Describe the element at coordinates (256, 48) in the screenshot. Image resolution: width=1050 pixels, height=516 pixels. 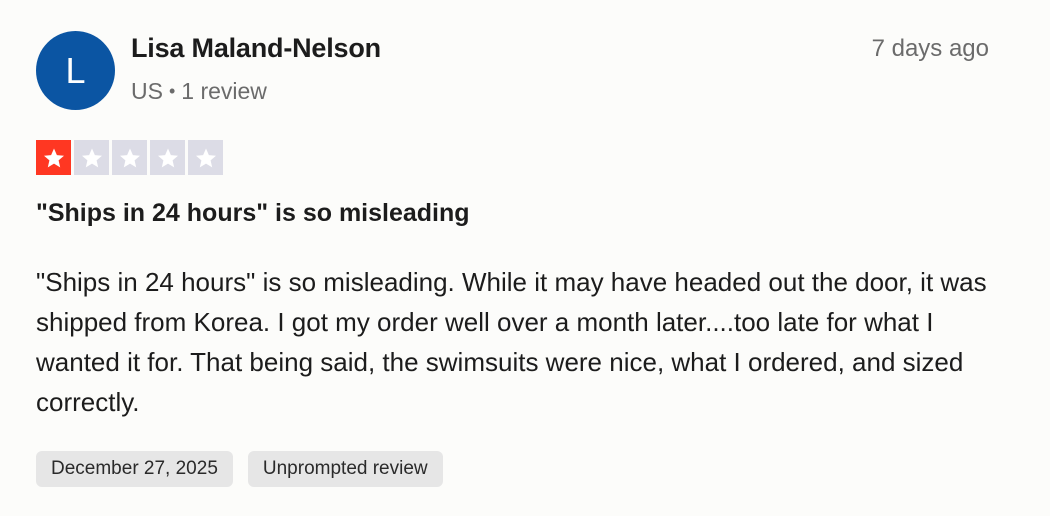
I see `reviewer-name: Lisa Maland-Nelson` at that location.